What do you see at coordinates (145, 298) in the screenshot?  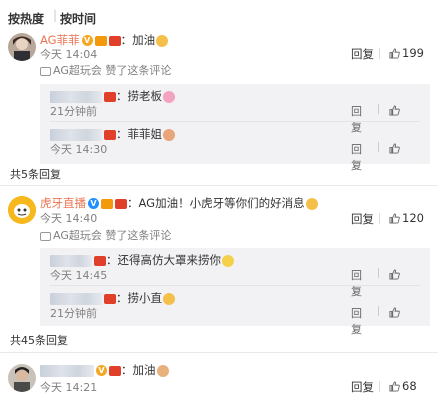 I see `reply-text: 捞小直` at bounding box center [145, 298].